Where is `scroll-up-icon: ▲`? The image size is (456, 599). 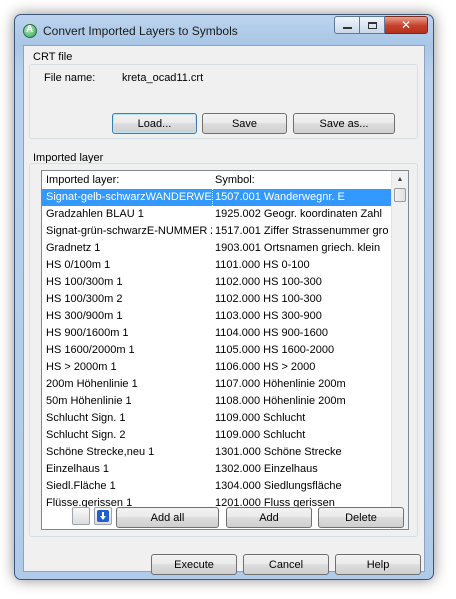 scroll-up-icon: ▲ is located at coordinates (400, 179).